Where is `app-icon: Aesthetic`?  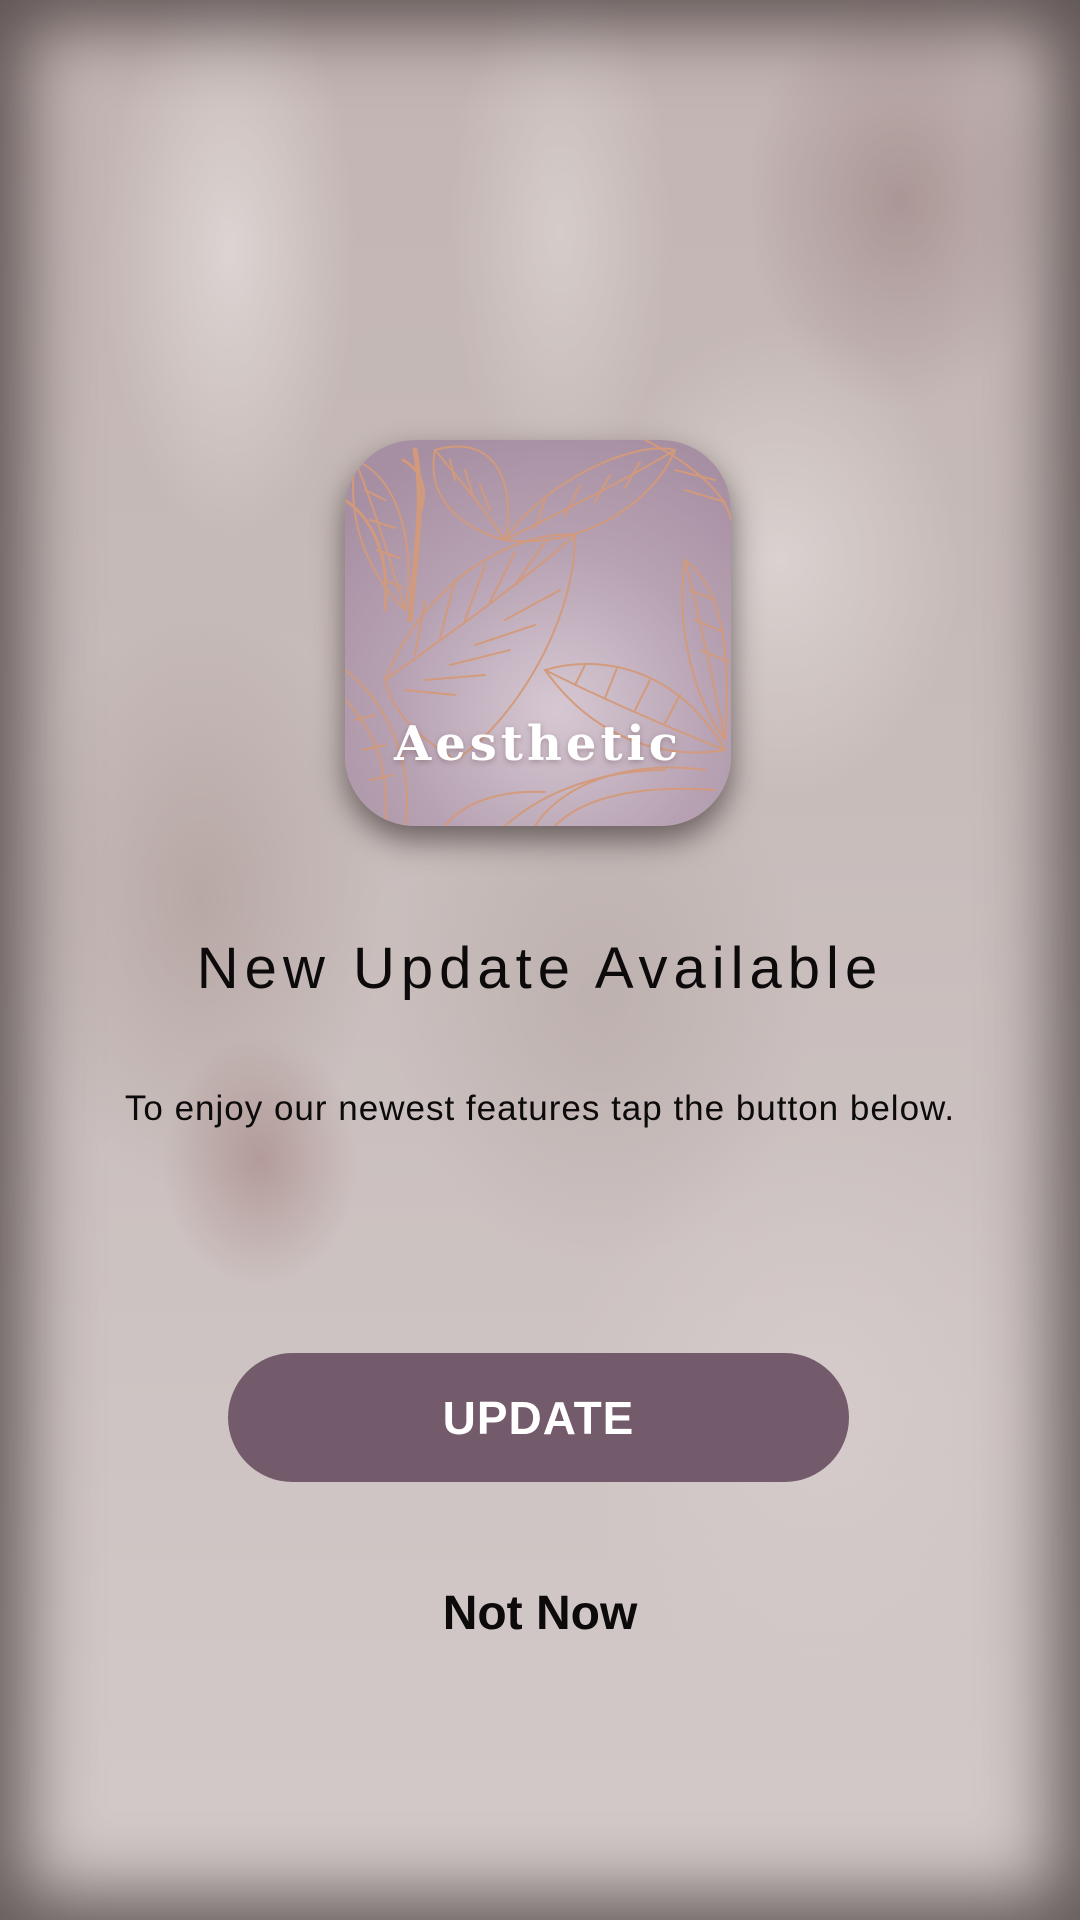 app-icon: Aesthetic is located at coordinates (538, 633).